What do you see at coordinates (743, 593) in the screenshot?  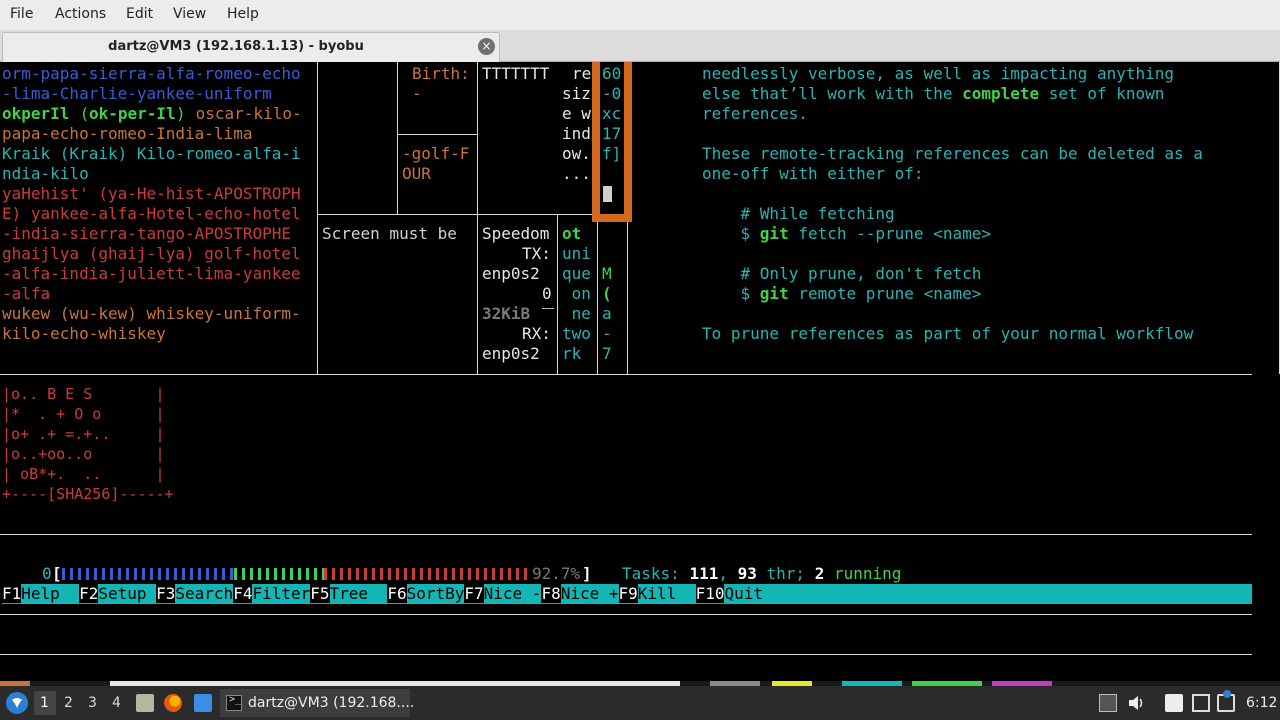 I see `fkey-quit-label: Quit` at bounding box center [743, 593].